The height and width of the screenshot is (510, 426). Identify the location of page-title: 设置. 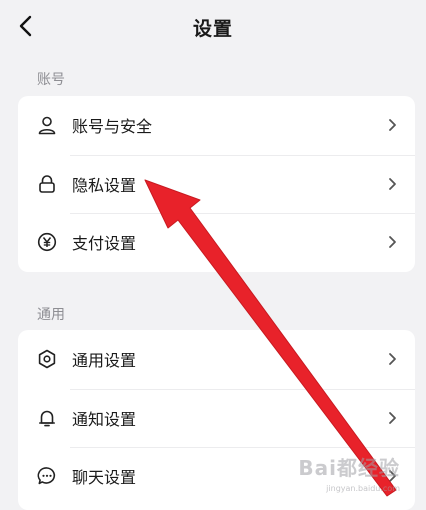
(212, 29).